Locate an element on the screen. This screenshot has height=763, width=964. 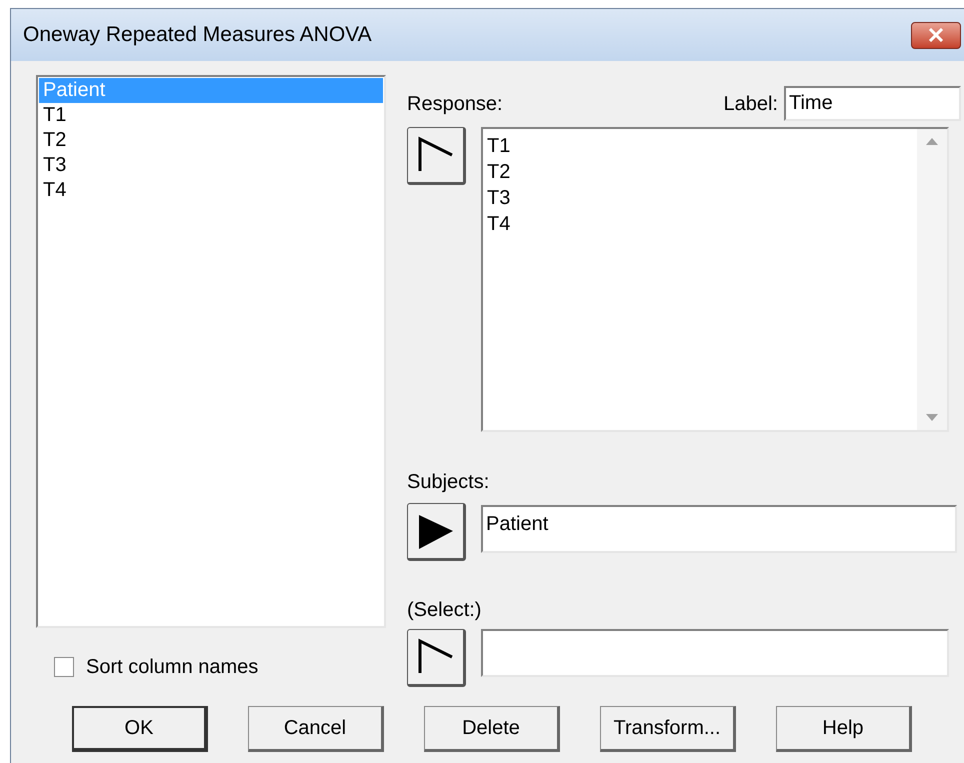
select-field is located at coordinates (715, 653).